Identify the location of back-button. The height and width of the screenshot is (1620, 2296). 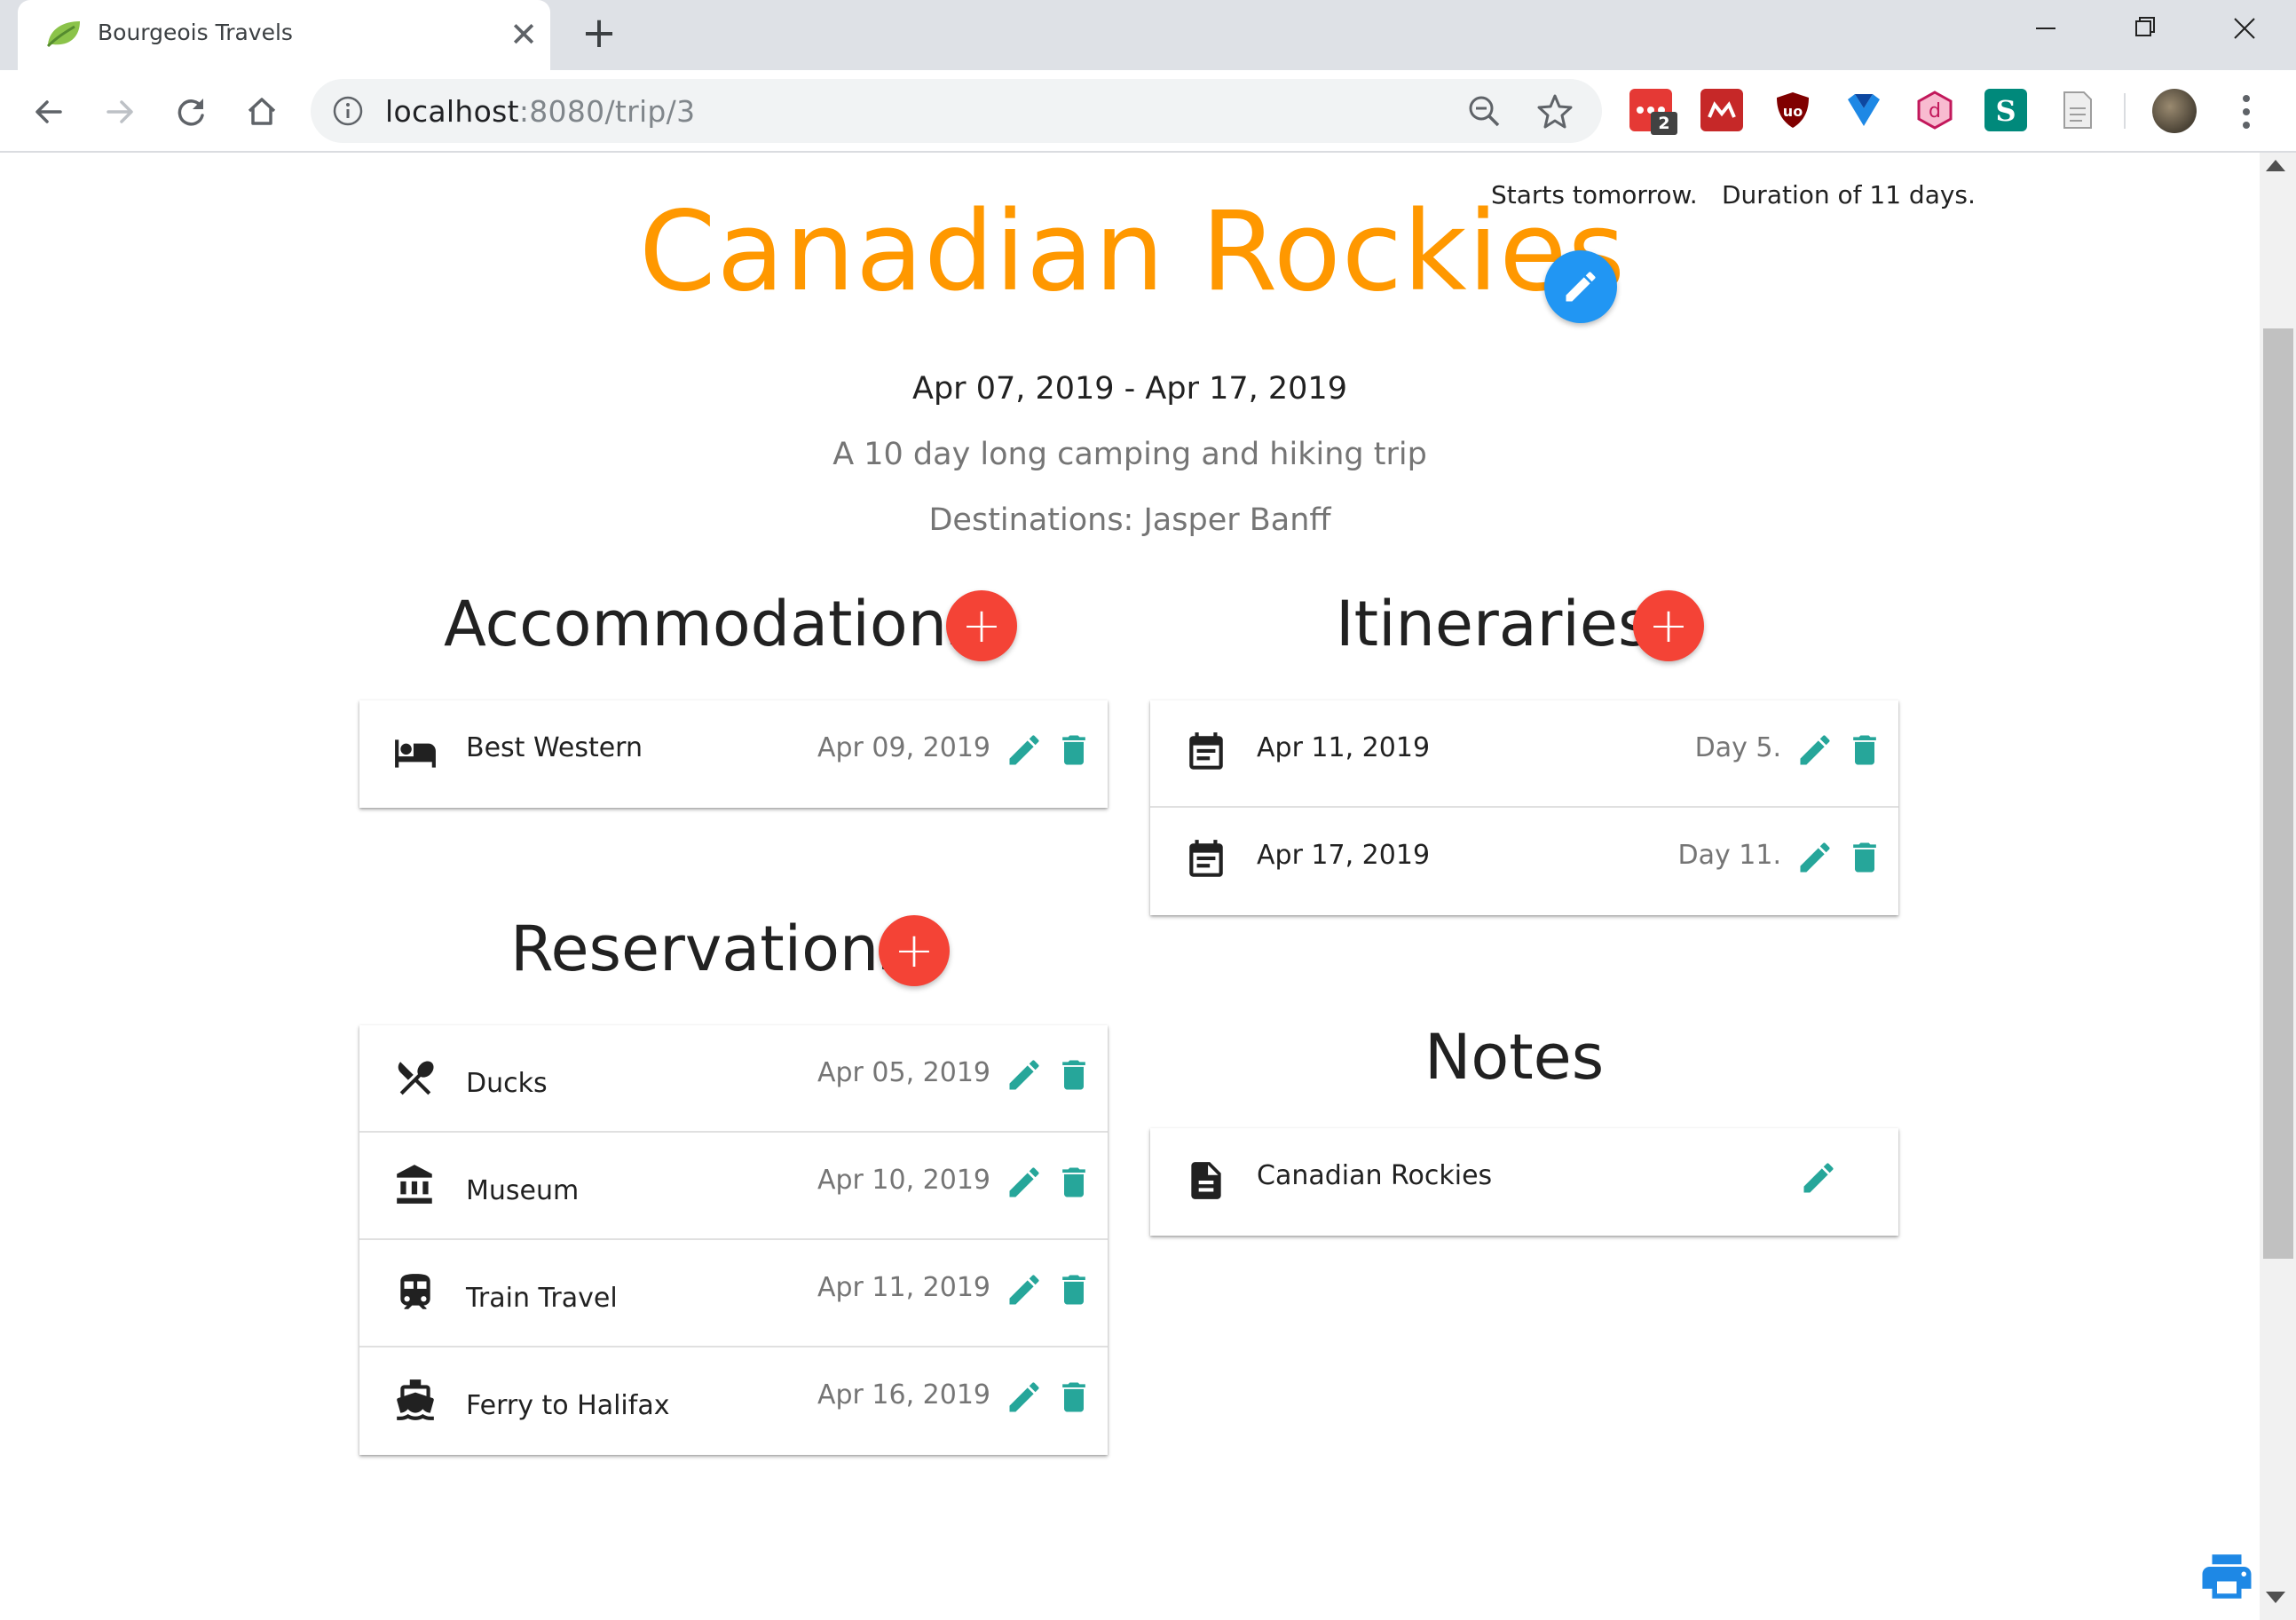
(49, 112).